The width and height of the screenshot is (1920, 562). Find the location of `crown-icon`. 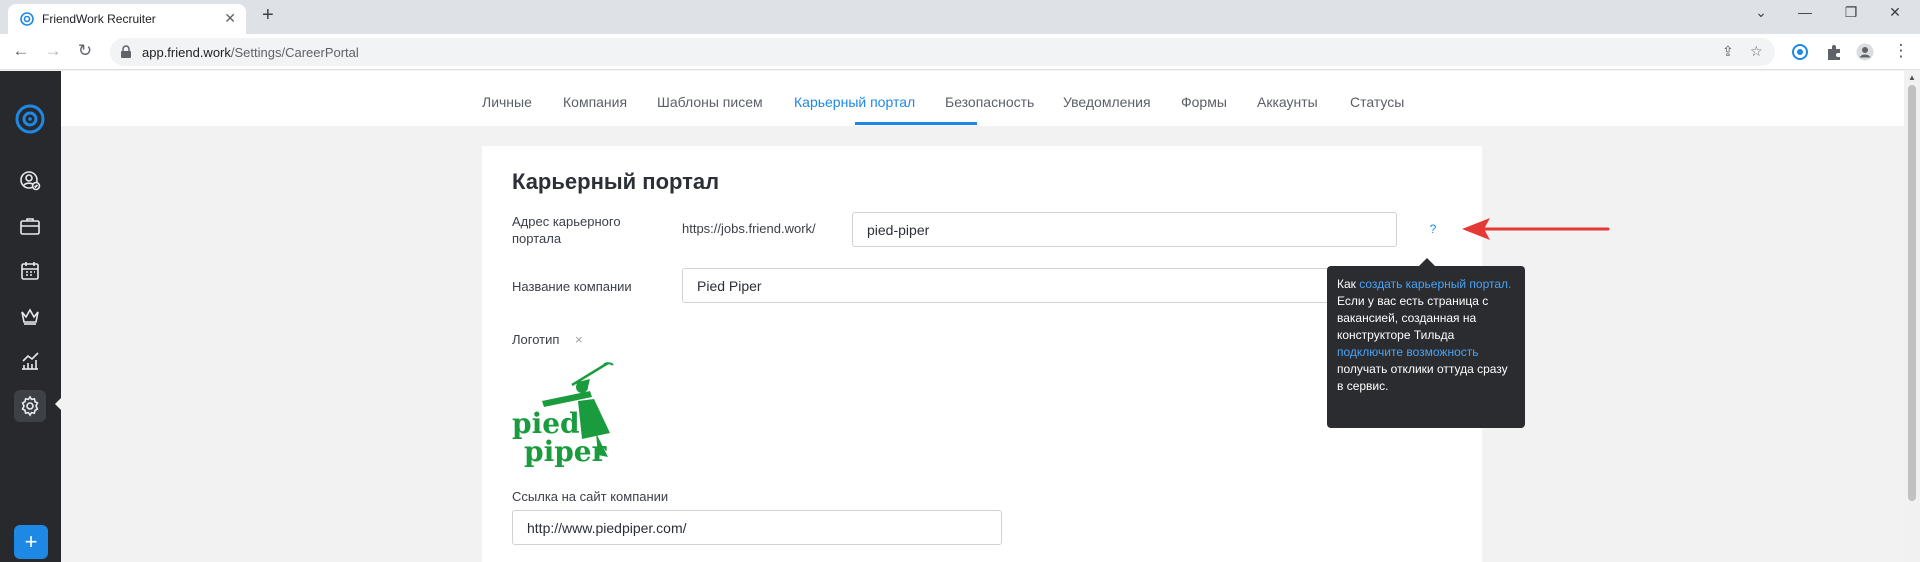

crown-icon is located at coordinates (30, 316).